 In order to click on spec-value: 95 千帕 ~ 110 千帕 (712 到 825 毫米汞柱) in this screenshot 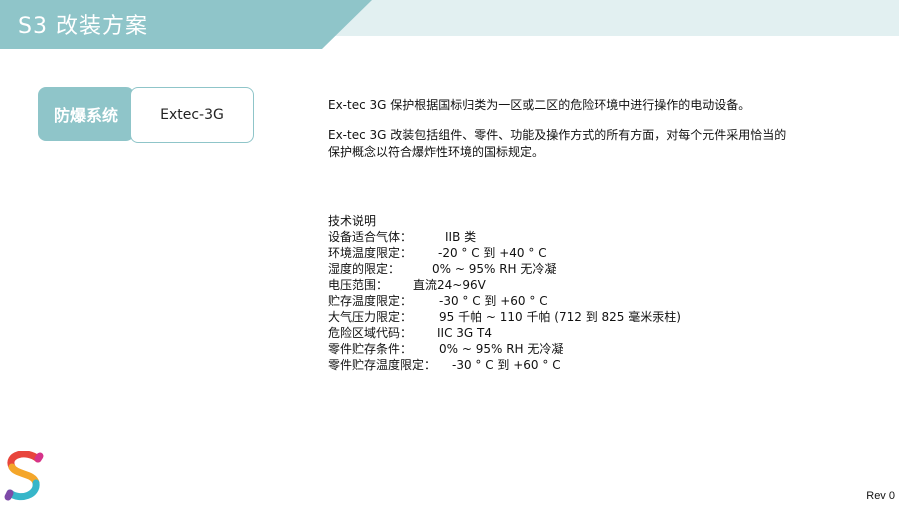, I will do `click(560, 317)`.